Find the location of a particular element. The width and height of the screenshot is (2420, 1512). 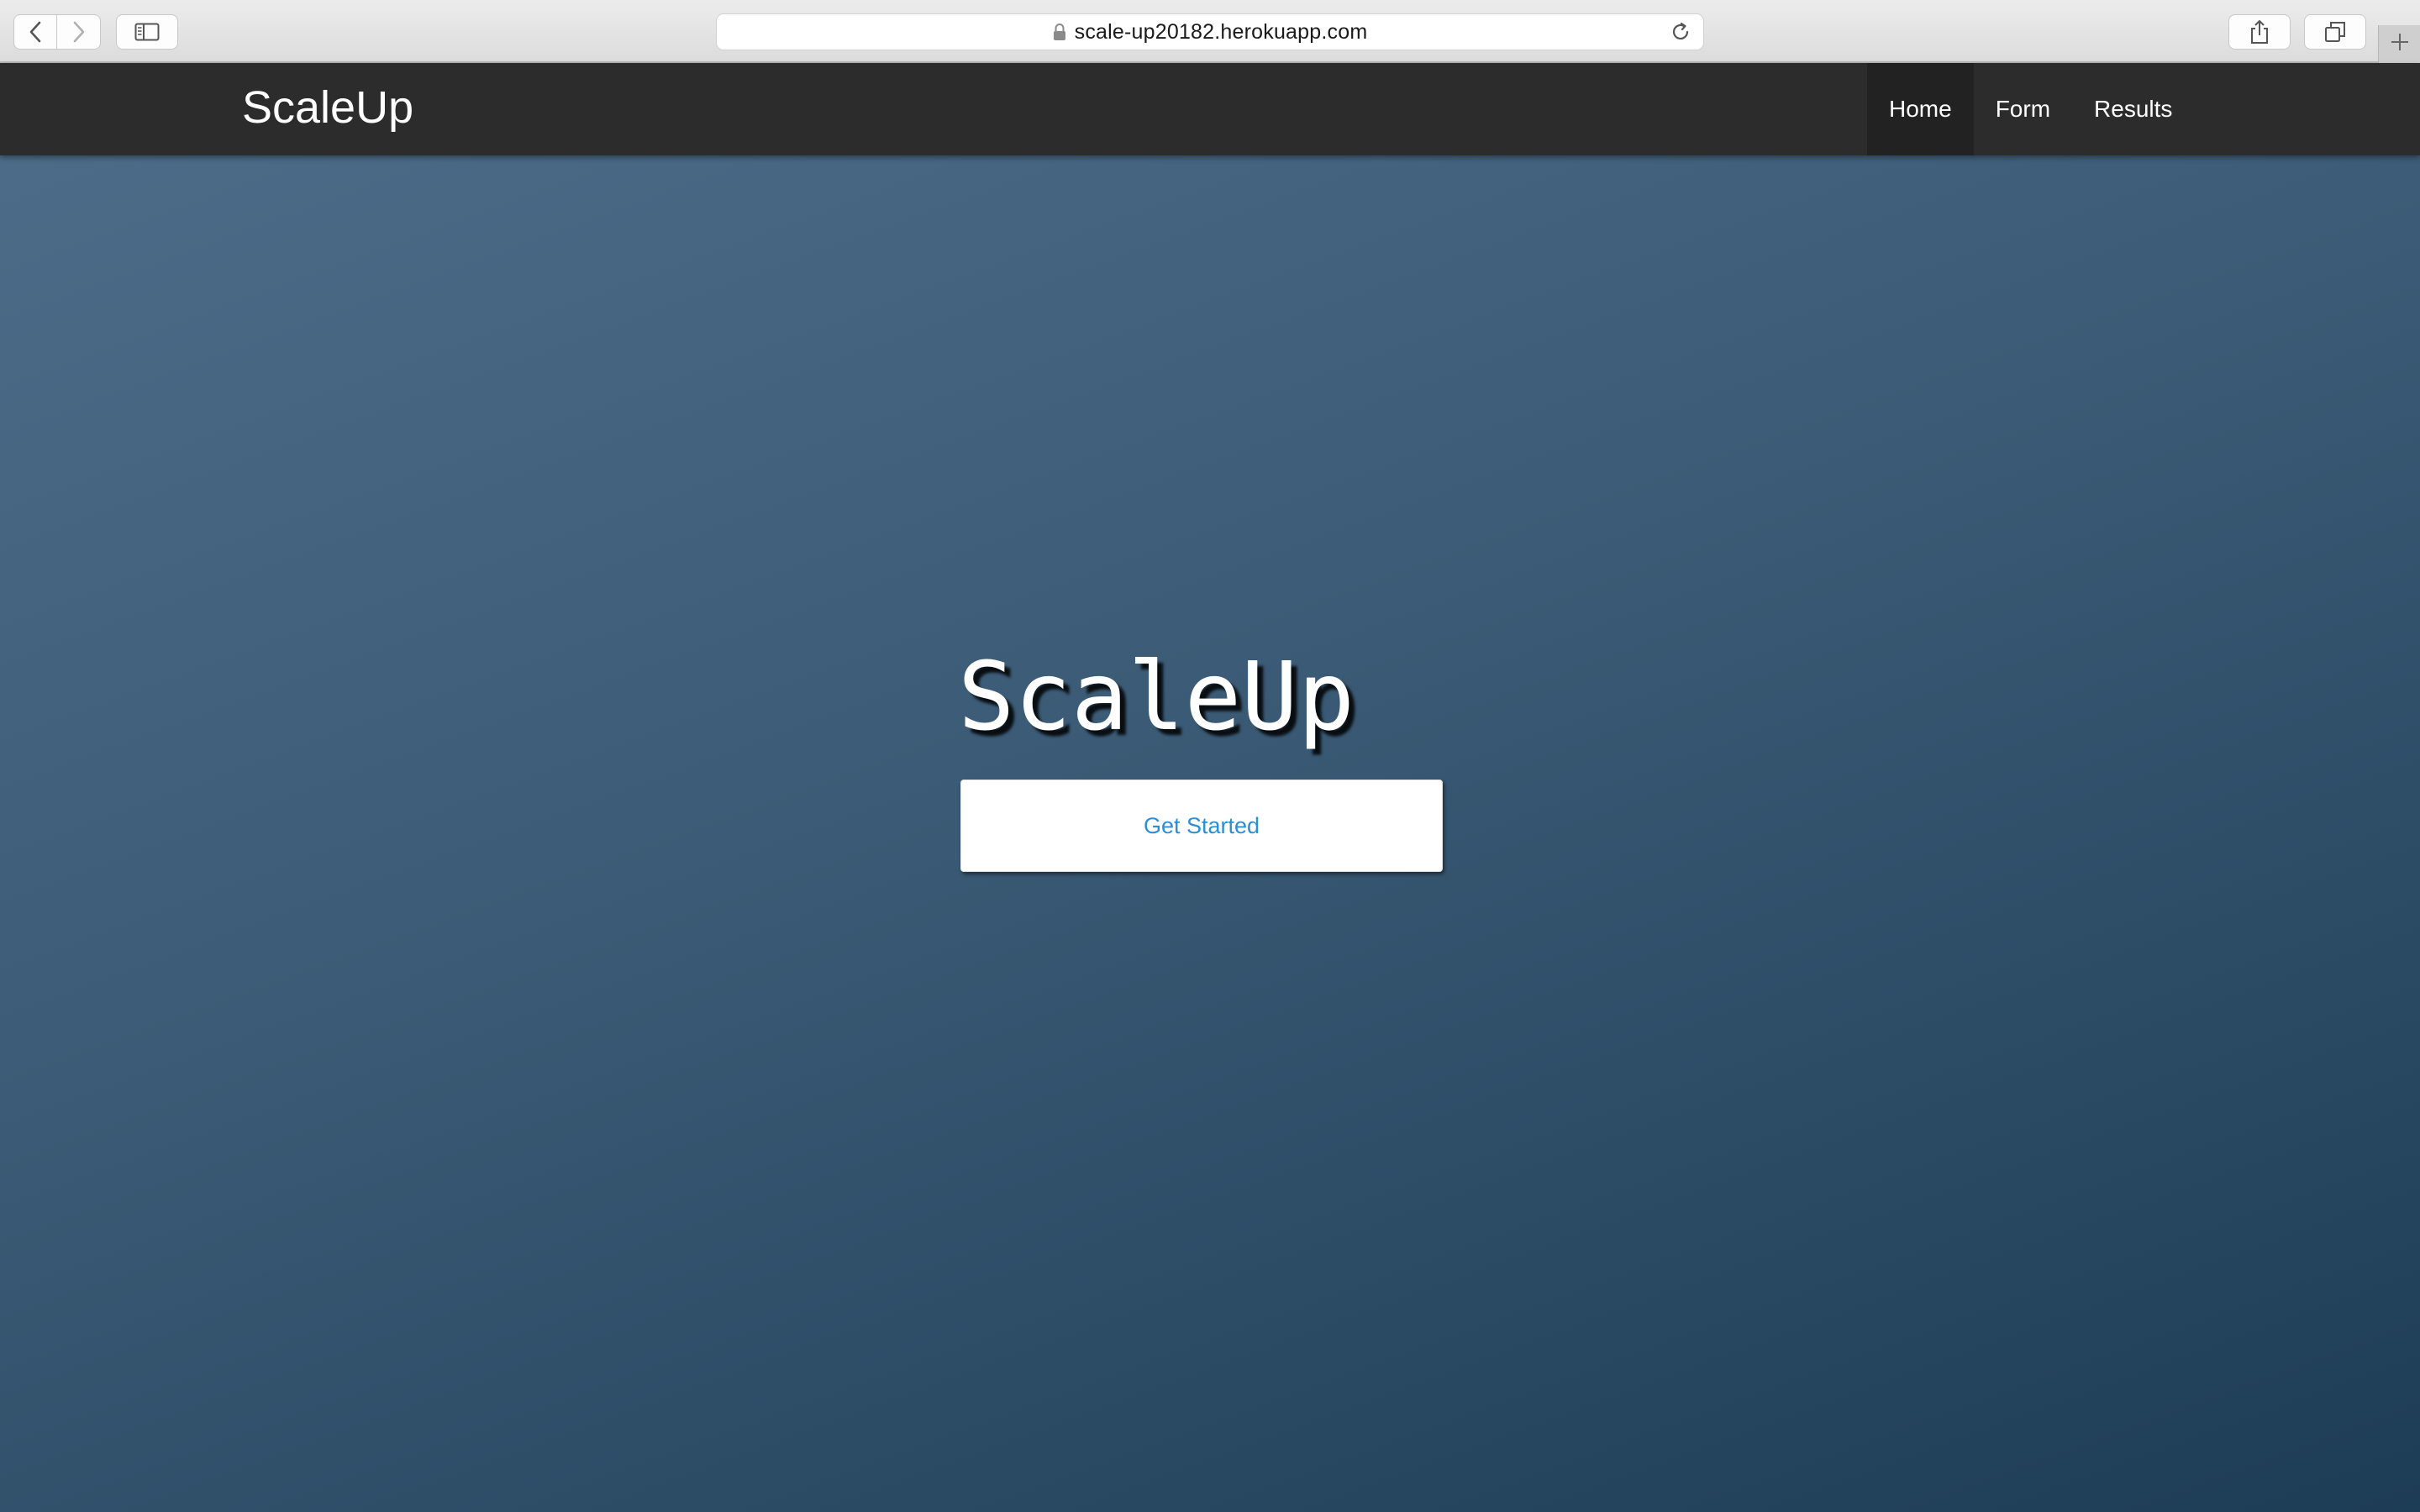

nav-link-home: Home is located at coordinates (1921, 109).